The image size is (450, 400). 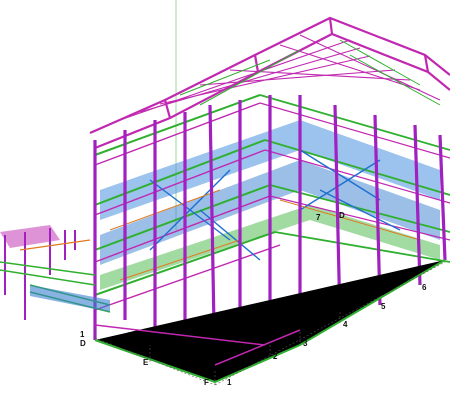 What do you see at coordinates (342, 215) in the screenshot?
I see `grid-label-d-inner: D` at bounding box center [342, 215].